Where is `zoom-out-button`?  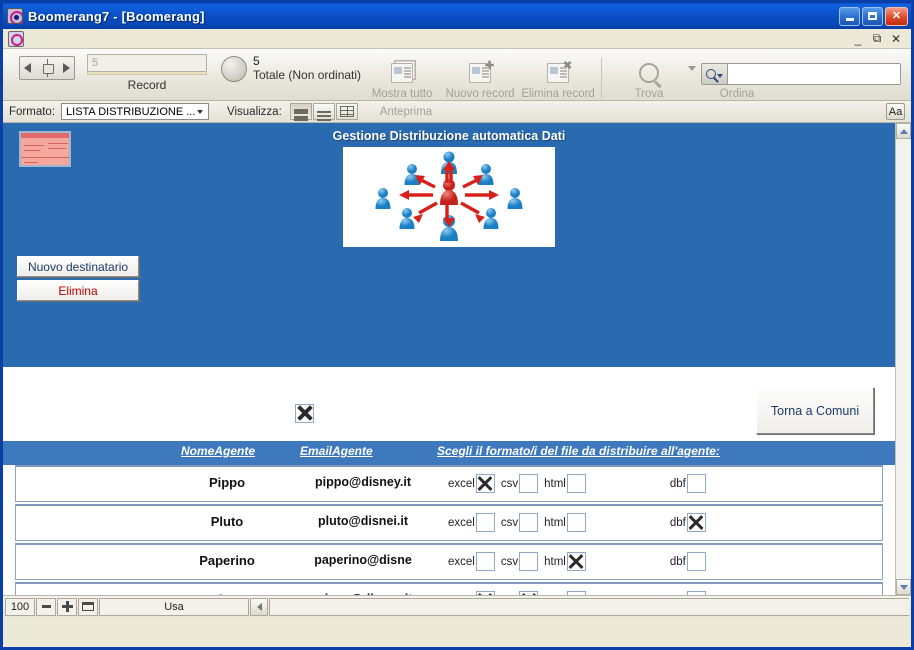 zoom-out-button is located at coordinates (46, 606).